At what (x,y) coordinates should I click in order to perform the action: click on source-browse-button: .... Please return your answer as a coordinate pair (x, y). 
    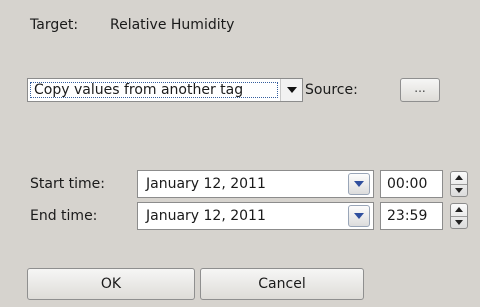
    Looking at the image, I should click on (420, 90).